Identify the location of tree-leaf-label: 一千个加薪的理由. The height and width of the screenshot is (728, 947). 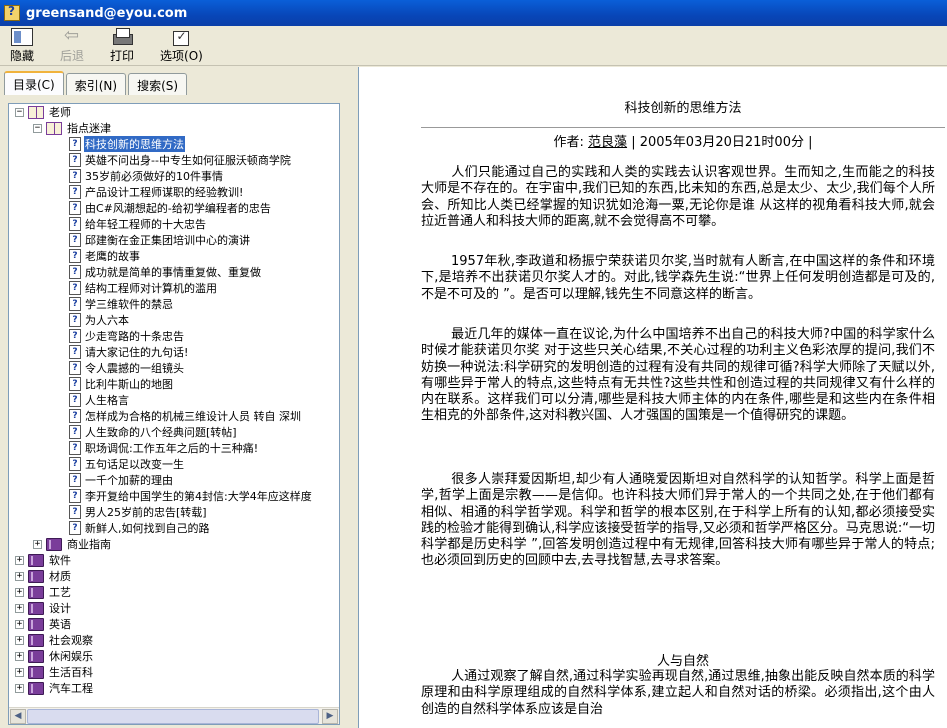
(129, 480).